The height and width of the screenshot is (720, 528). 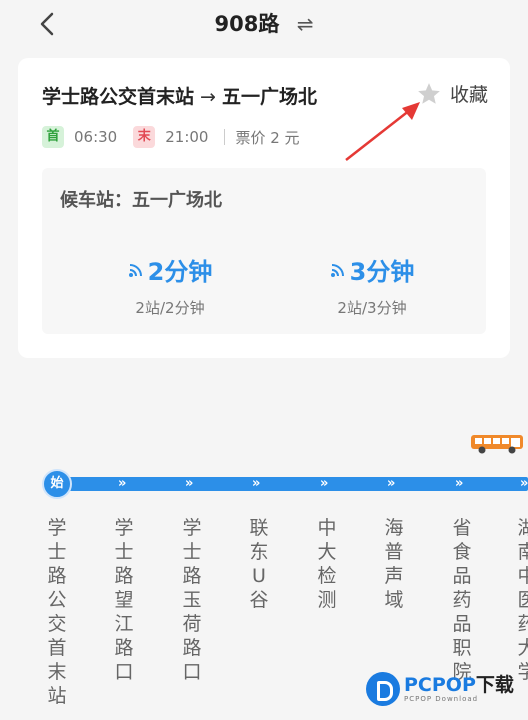 What do you see at coordinates (118, 97) in the screenshot?
I see `route-from: 学士路公交首末站` at bounding box center [118, 97].